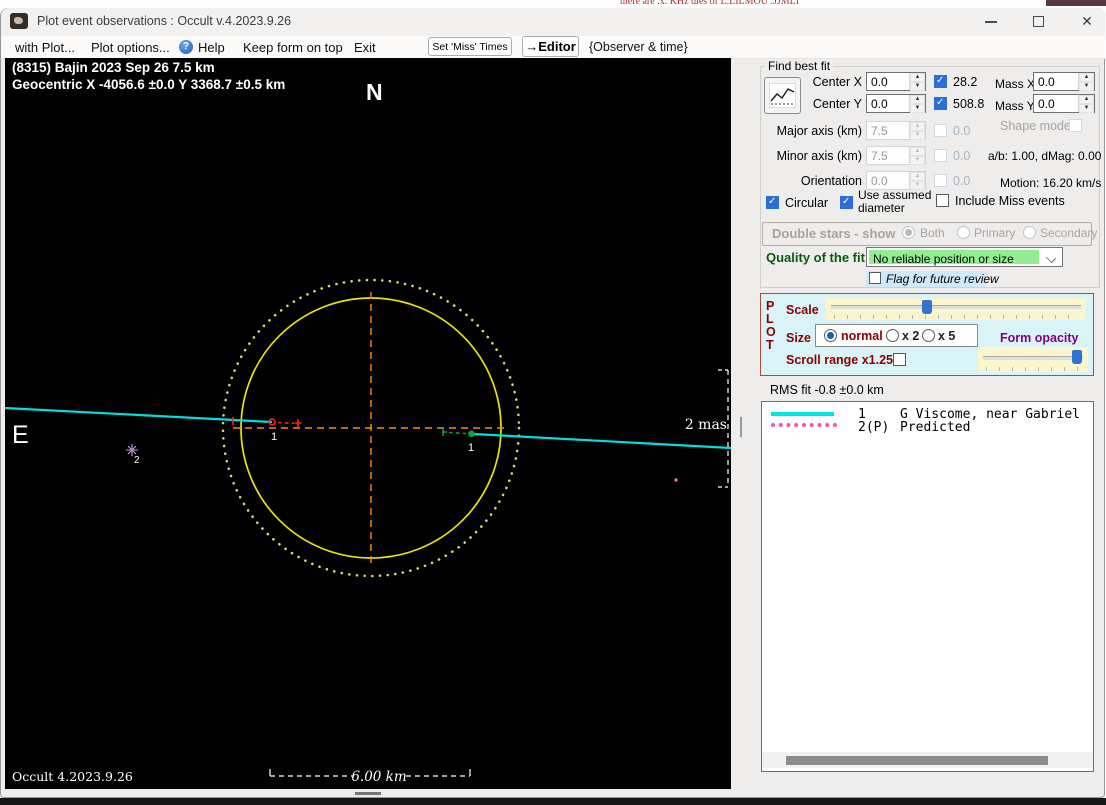  I want to click on size-x2-label: x 2, so click(911, 336).